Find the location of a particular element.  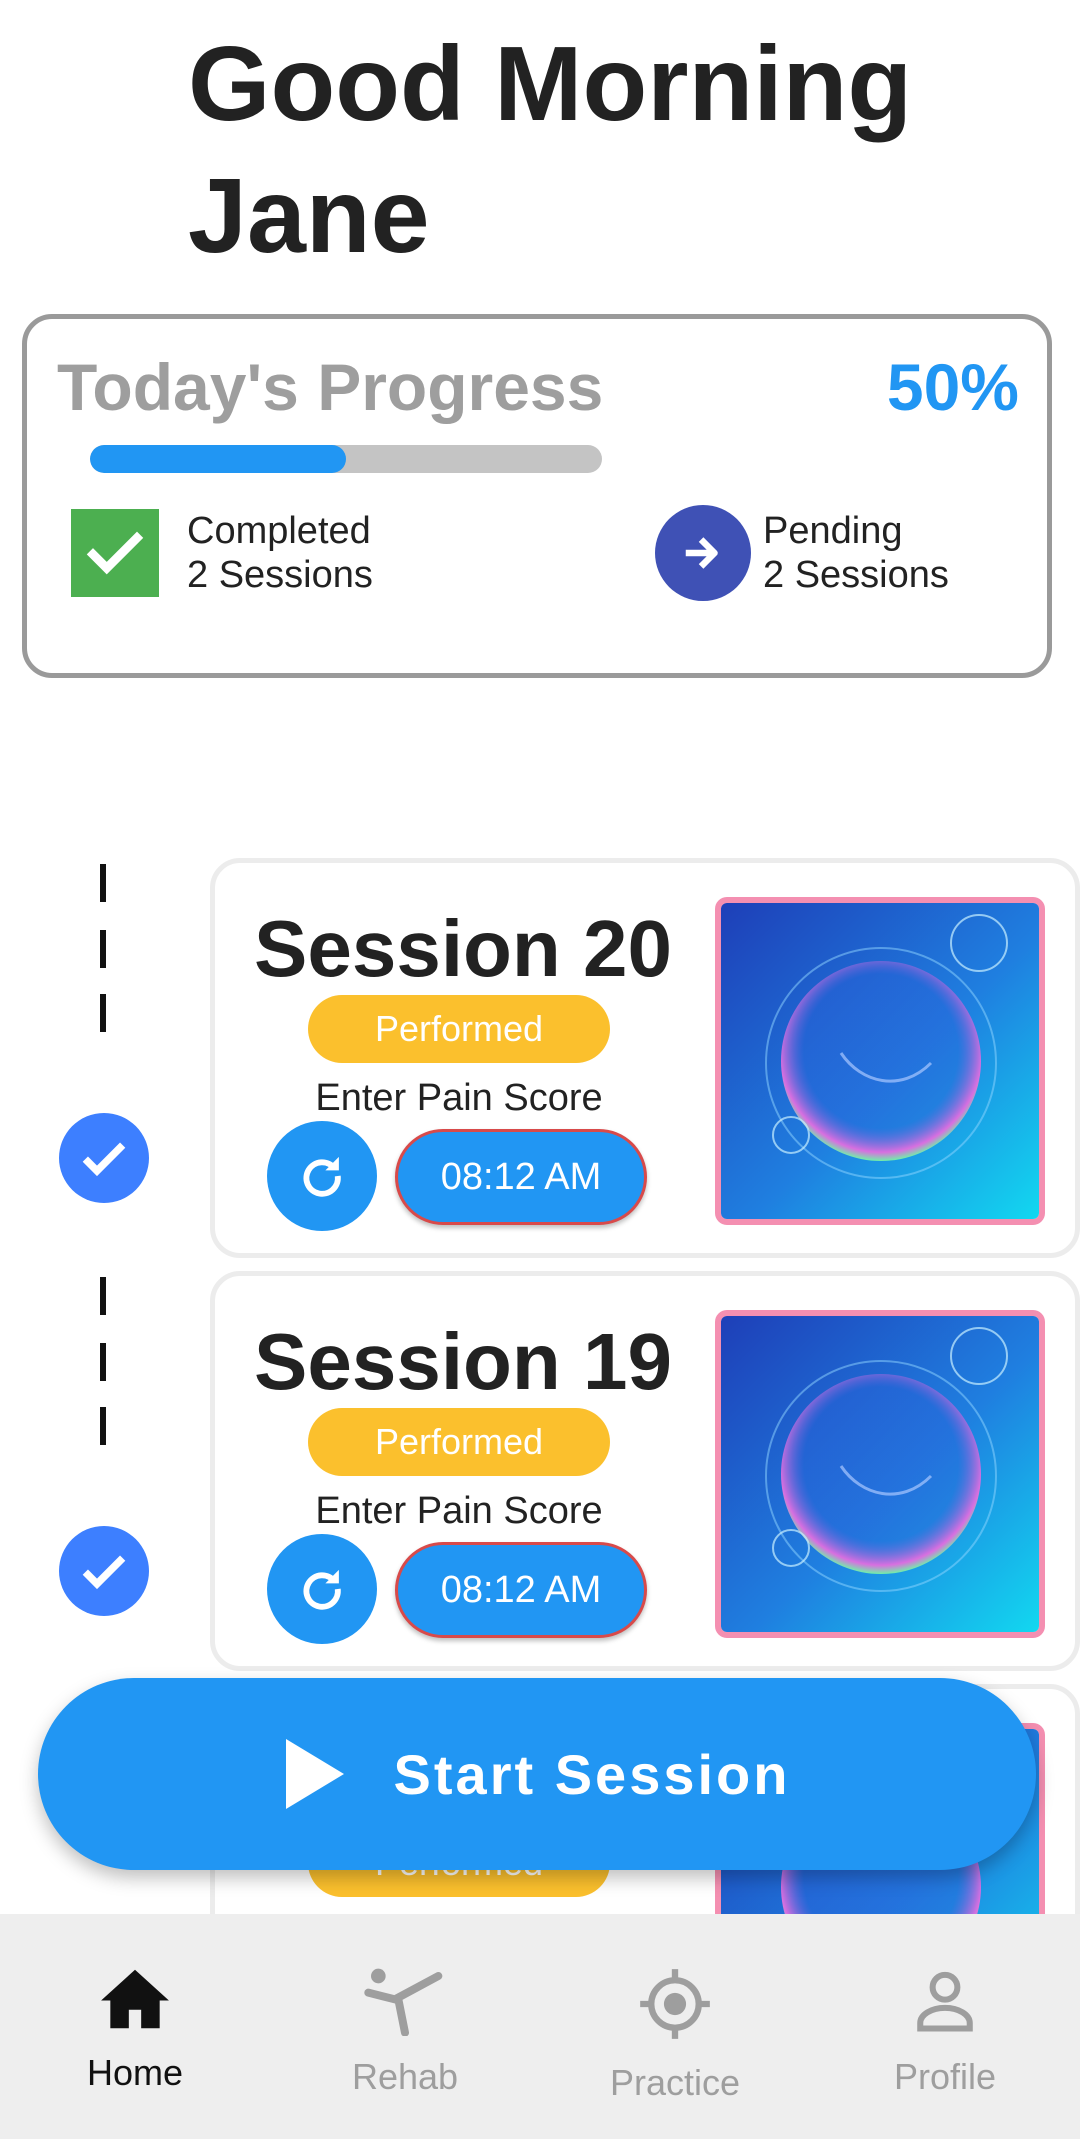

nav-label: Home is located at coordinates (135, 2072).